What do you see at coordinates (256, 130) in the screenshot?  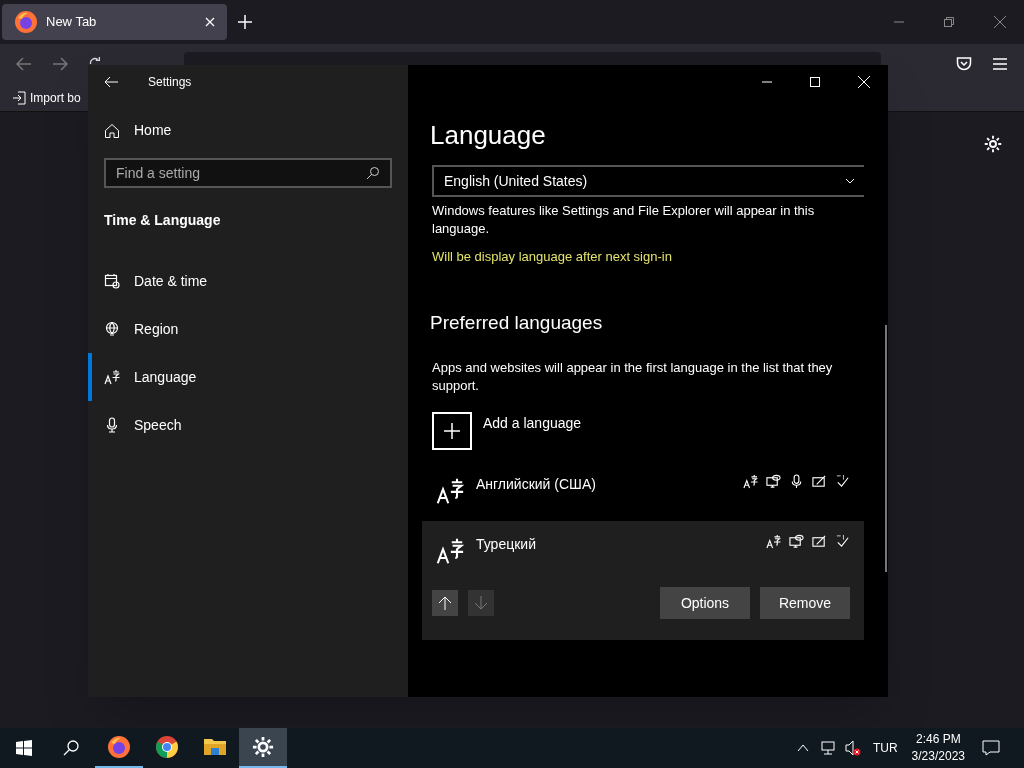 I see `home-link: Home` at bounding box center [256, 130].